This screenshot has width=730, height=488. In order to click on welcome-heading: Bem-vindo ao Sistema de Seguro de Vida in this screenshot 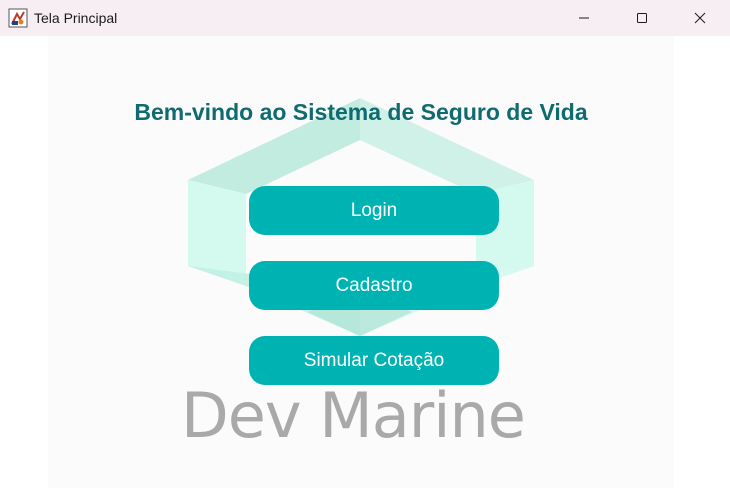, I will do `click(361, 112)`.